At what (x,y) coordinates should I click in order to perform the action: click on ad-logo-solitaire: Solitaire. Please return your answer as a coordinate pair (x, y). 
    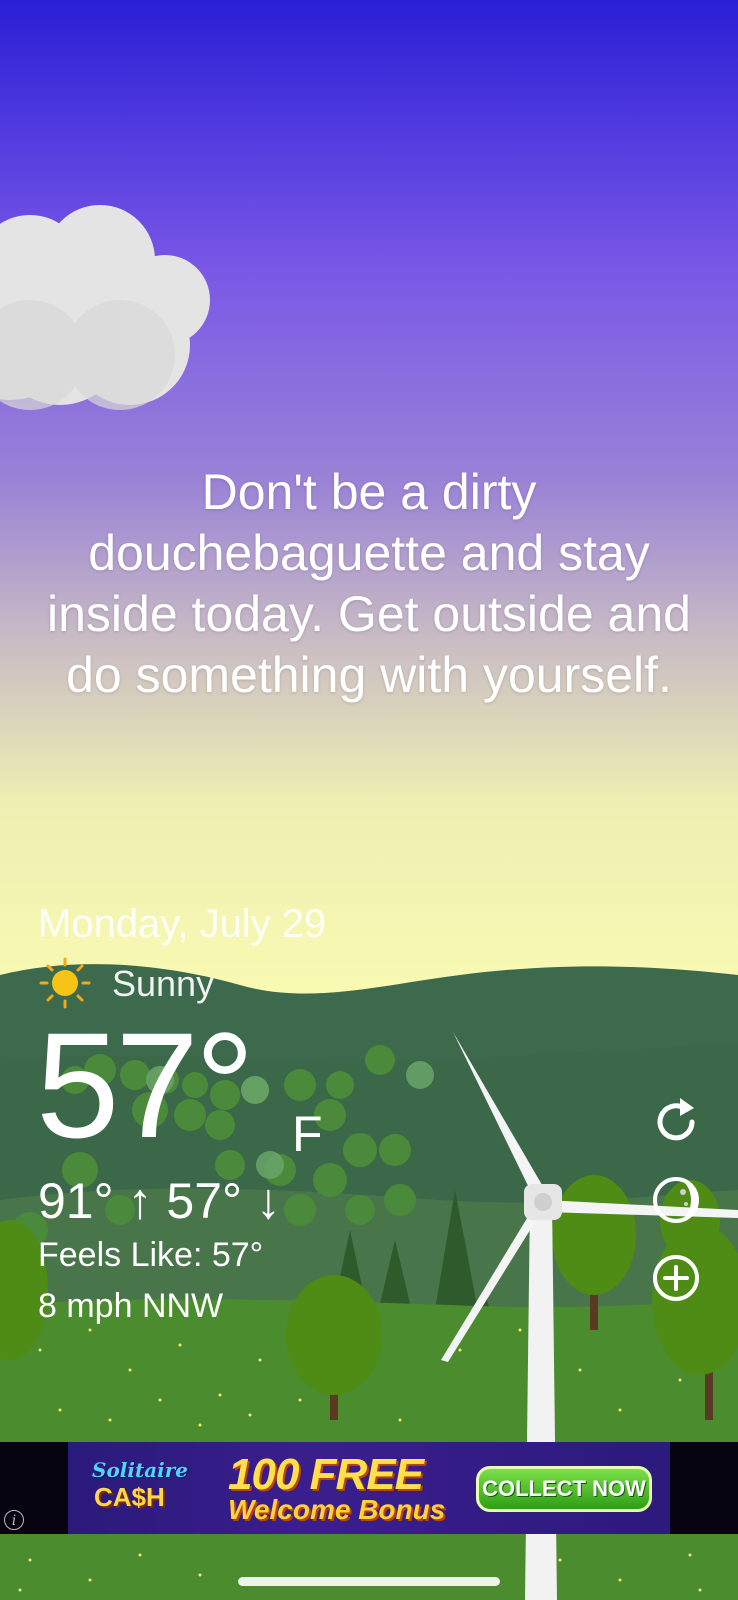
    Looking at the image, I should click on (140, 1470).